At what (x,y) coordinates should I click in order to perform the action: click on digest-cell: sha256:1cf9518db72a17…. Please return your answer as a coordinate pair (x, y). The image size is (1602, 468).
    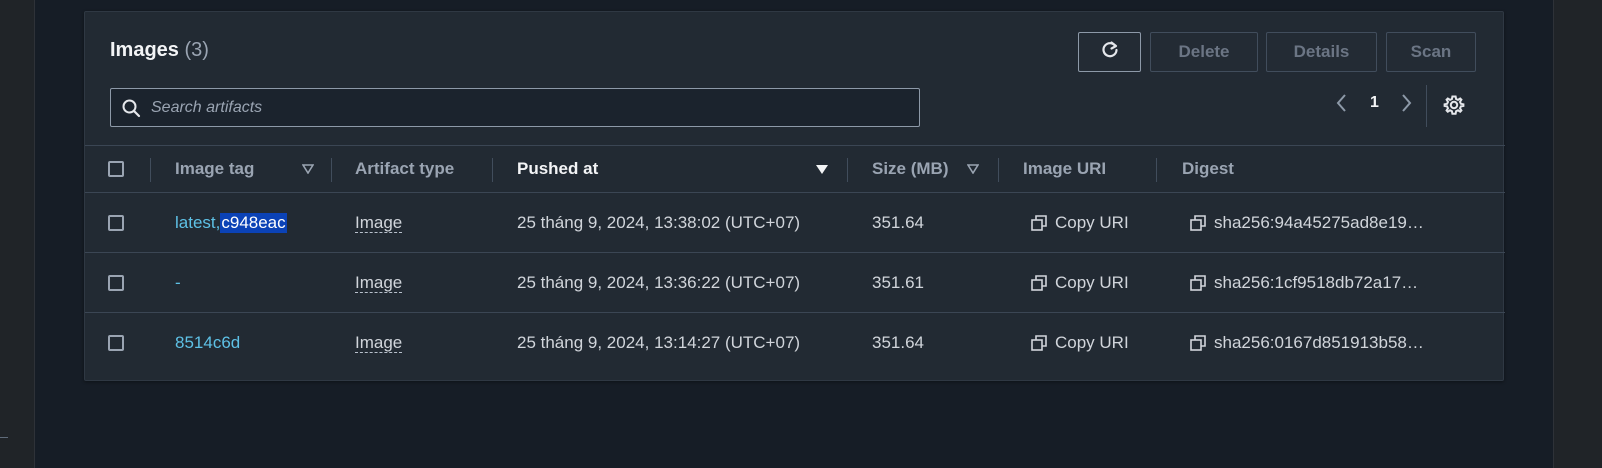
    Looking at the image, I should click on (1303, 283).